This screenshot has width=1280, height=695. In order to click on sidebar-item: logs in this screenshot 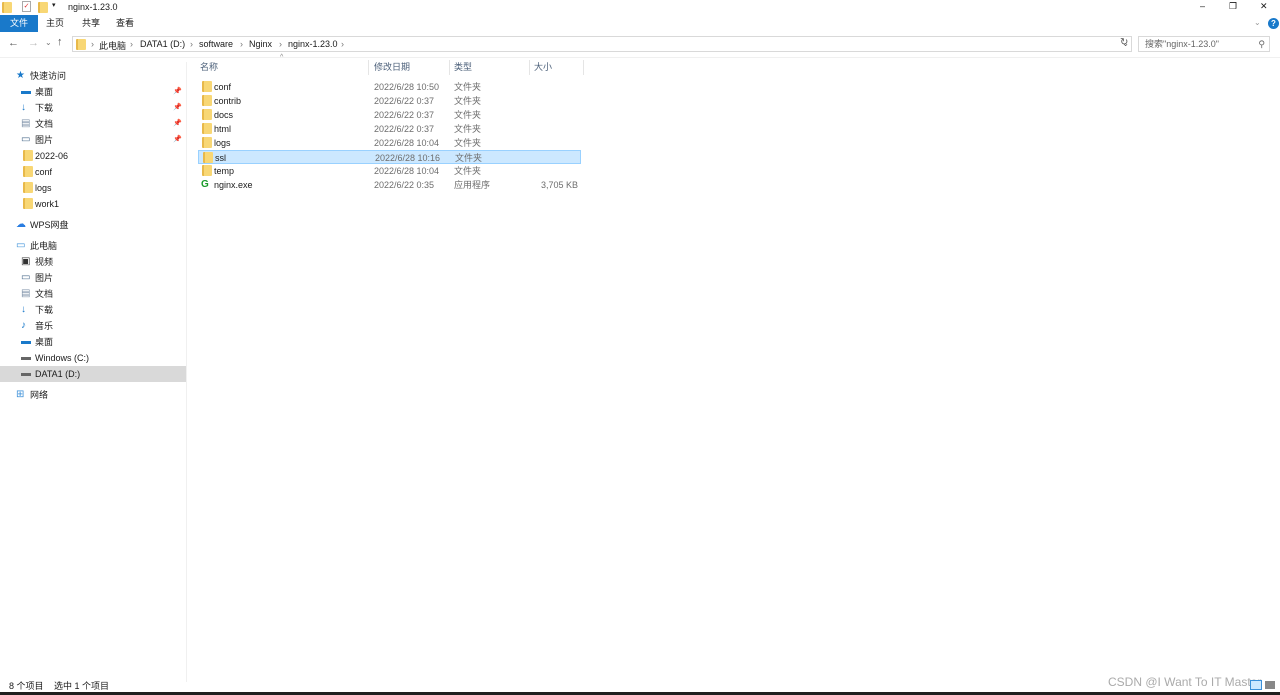, I will do `click(93, 188)`.